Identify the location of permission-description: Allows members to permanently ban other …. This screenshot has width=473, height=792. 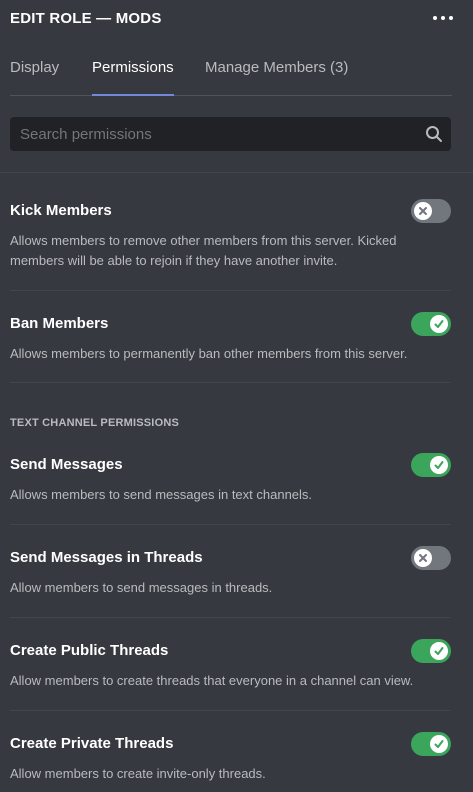
(209, 353).